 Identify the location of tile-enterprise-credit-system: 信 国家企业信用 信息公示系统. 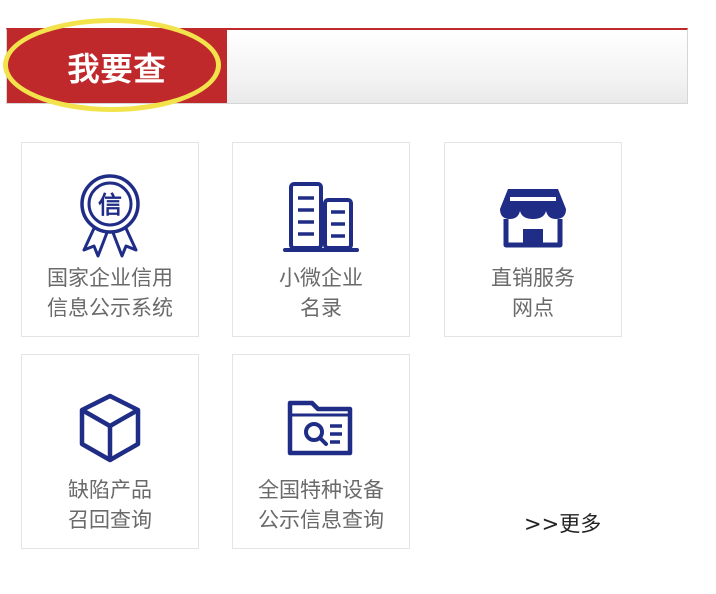
(110, 239).